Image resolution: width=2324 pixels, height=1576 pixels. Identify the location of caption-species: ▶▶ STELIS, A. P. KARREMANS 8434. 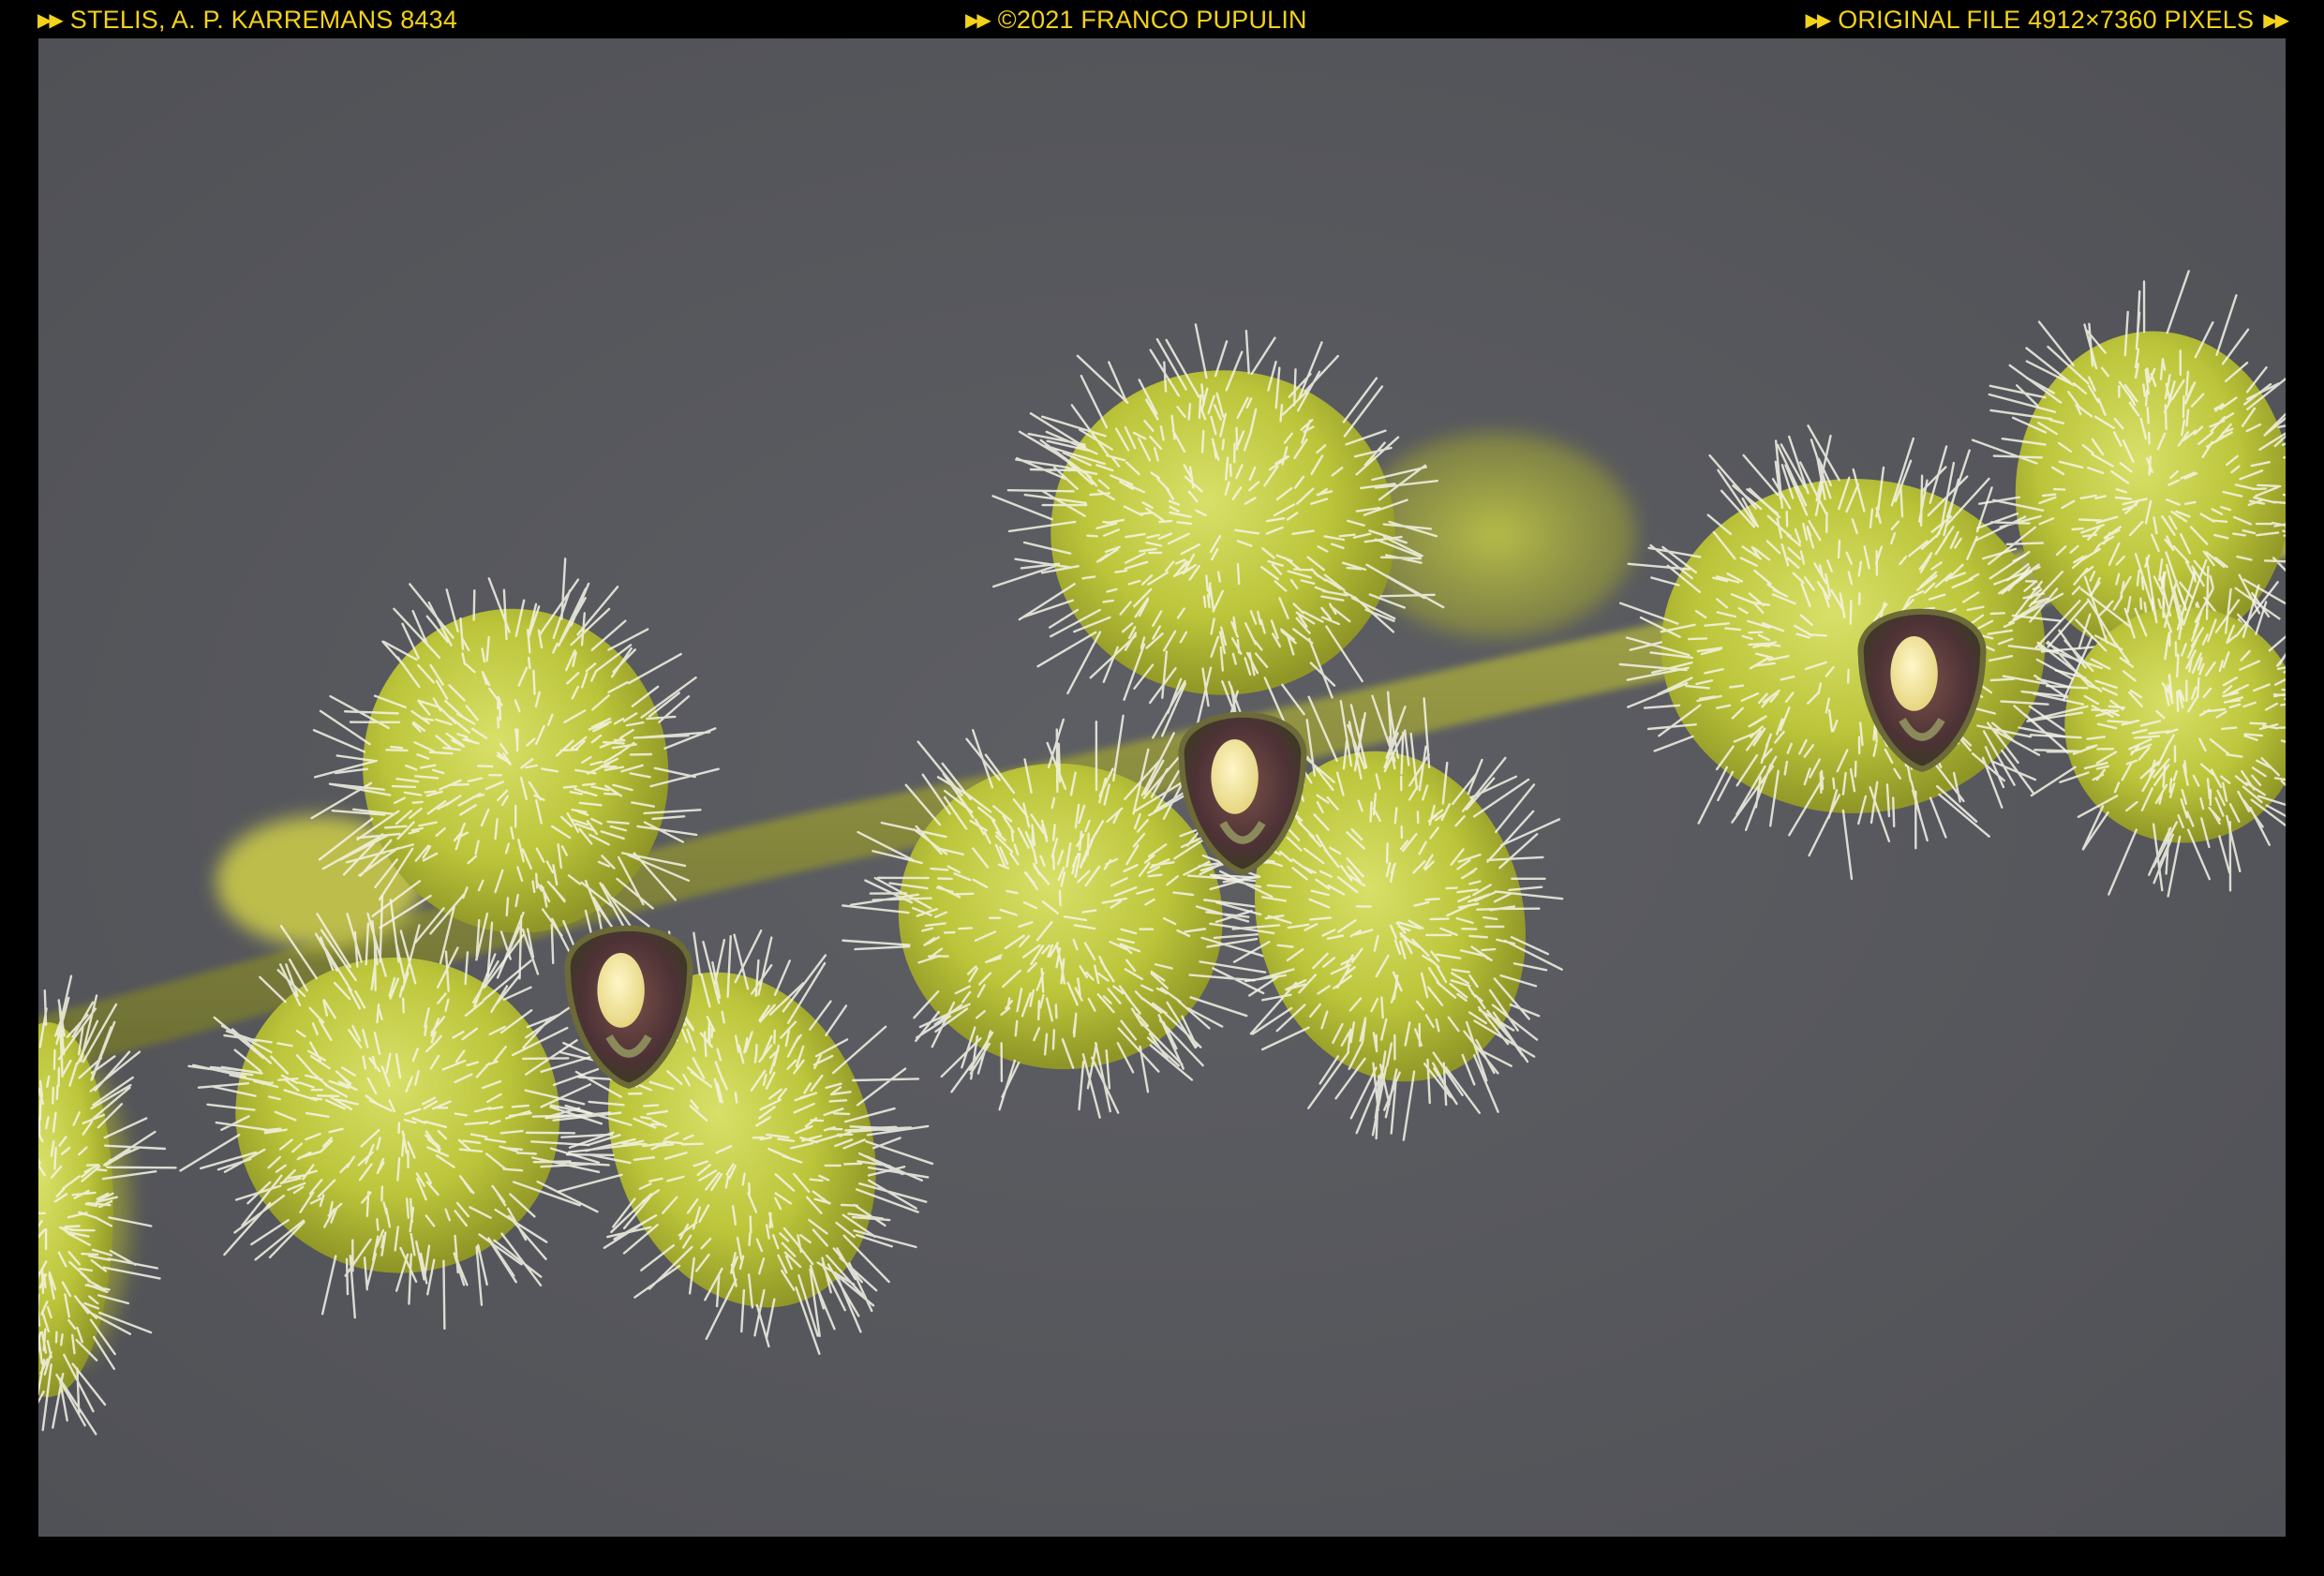
(247, 21).